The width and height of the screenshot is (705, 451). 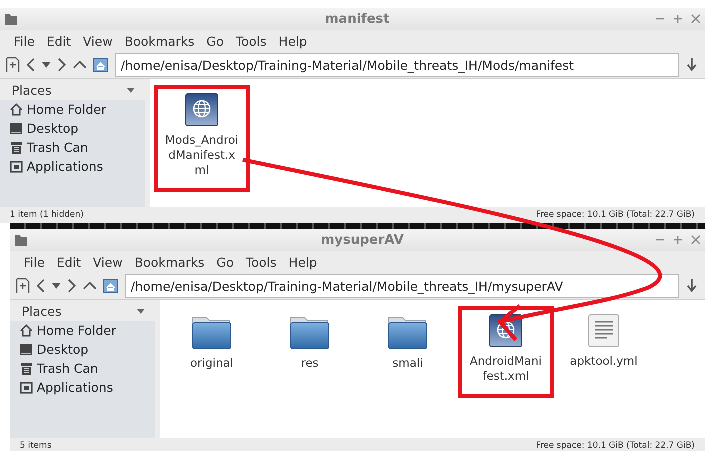 I want to click on file-item: apktool.yml, so click(x=604, y=344).